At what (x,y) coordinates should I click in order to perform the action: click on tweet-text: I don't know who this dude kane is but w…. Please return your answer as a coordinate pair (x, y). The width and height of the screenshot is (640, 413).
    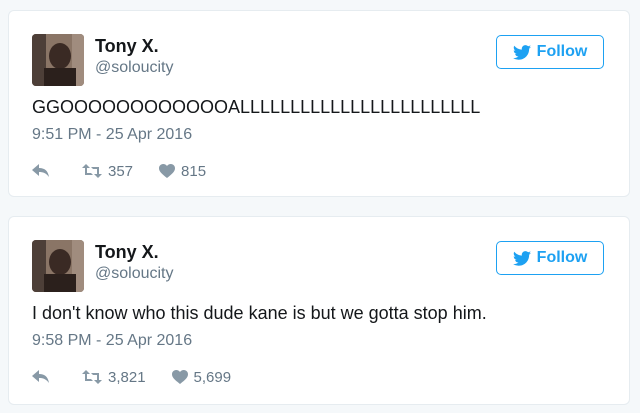
    Looking at the image, I should click on (259, 313).